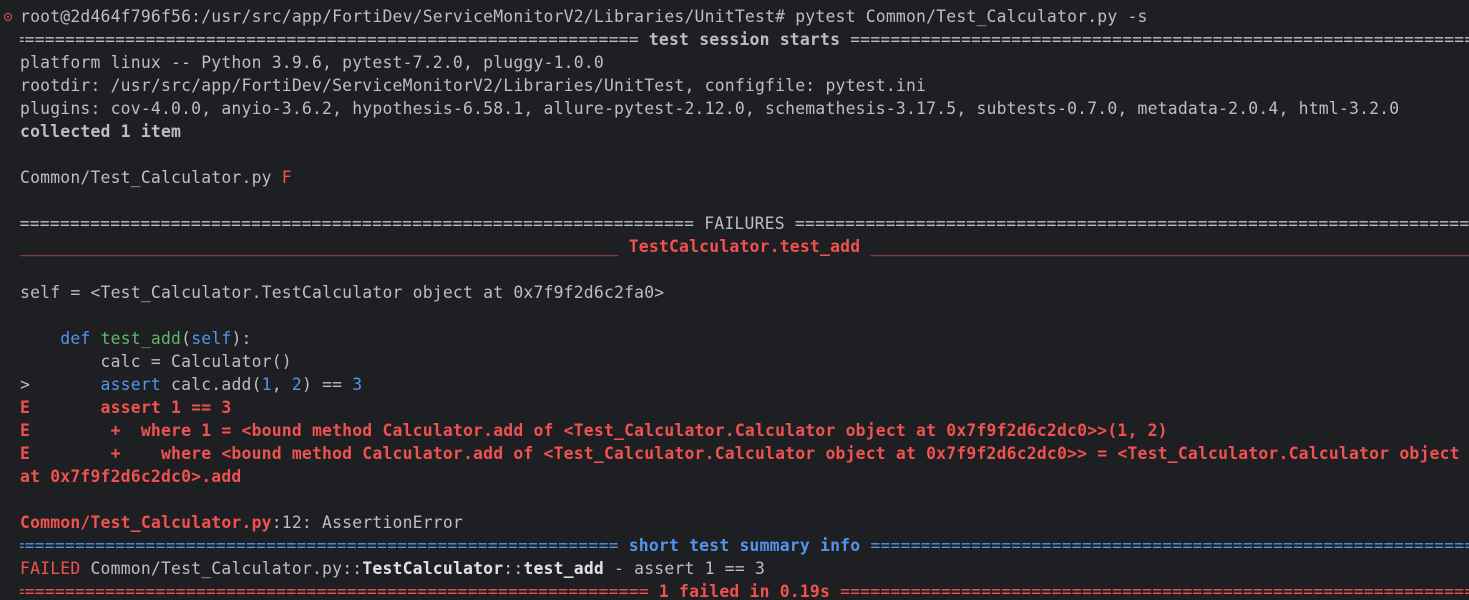 The image size is (1469, 600). What do you see at coordinates (221, 568) in the screenshot?
I see `failed-path: Common/Test_Calculator.py::` at bounding box center [221, 568].